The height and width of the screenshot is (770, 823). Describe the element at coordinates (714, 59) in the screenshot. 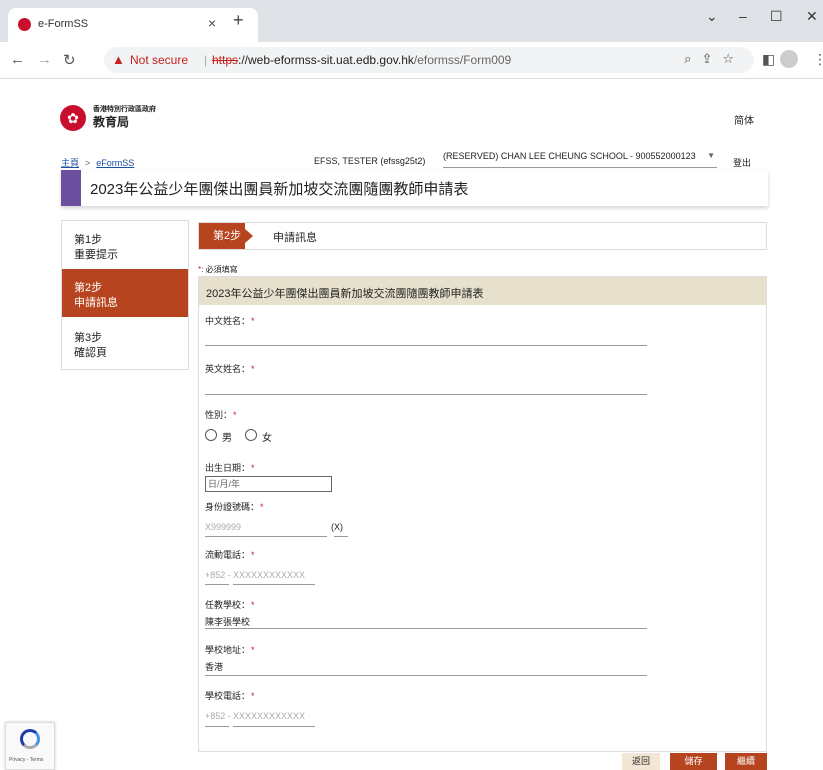

I see `omnibox-actions-icons: ⌕⇪☆` at that location.